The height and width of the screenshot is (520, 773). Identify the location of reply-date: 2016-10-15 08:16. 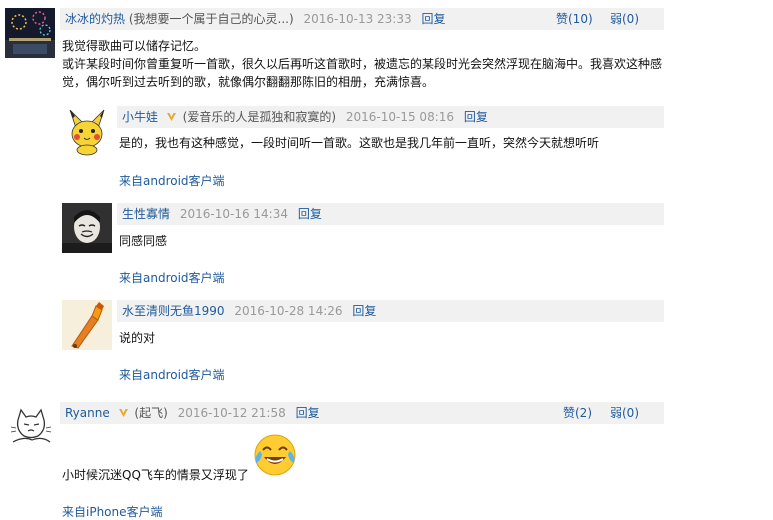
(400, 117).